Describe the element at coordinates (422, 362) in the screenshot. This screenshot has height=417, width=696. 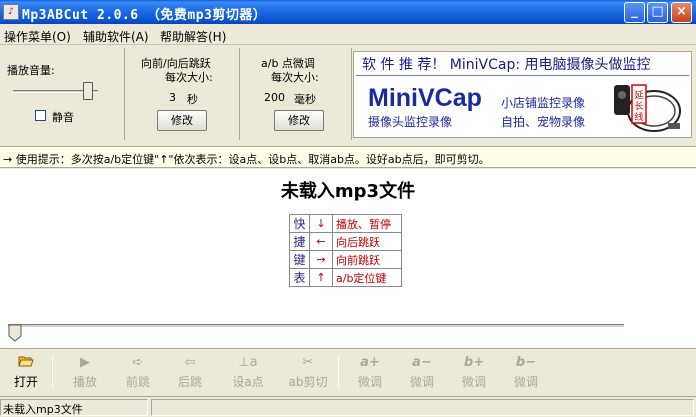
I see `a-minus-icon: a−` at that location.